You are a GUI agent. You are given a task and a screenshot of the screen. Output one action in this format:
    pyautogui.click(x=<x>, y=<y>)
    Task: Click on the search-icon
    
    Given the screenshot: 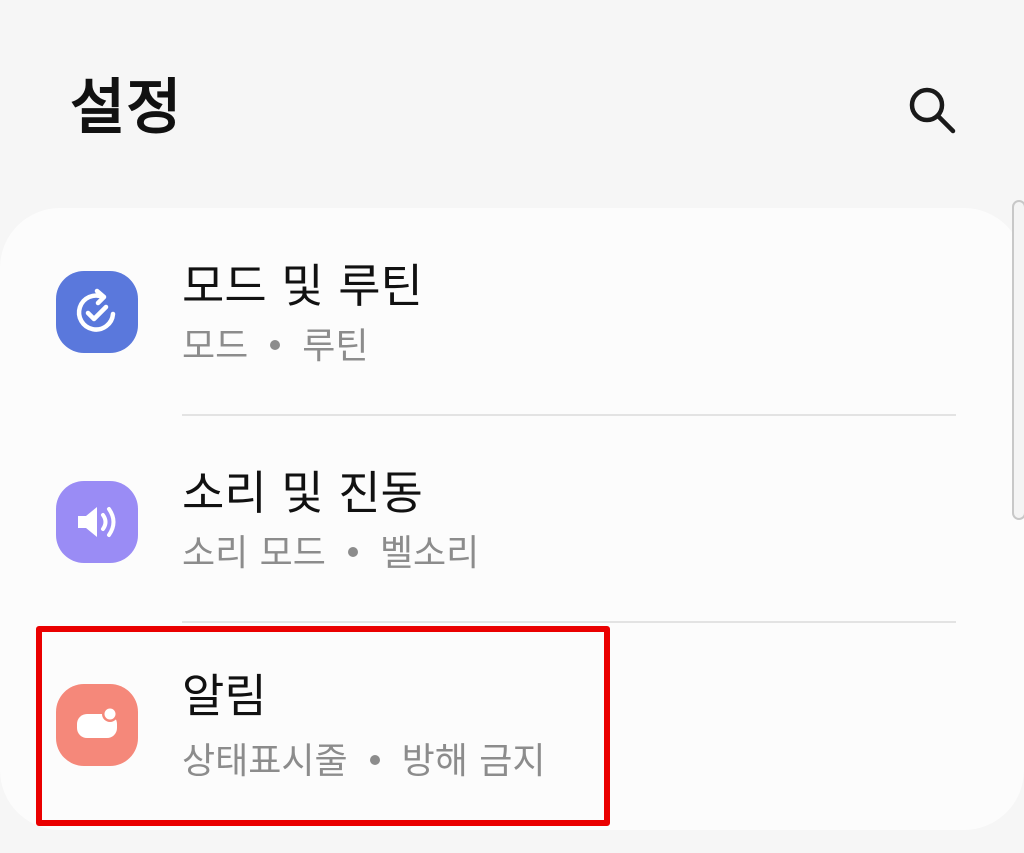 What is the action you would take?
    pyautogui.click(x=932, y=110)
    